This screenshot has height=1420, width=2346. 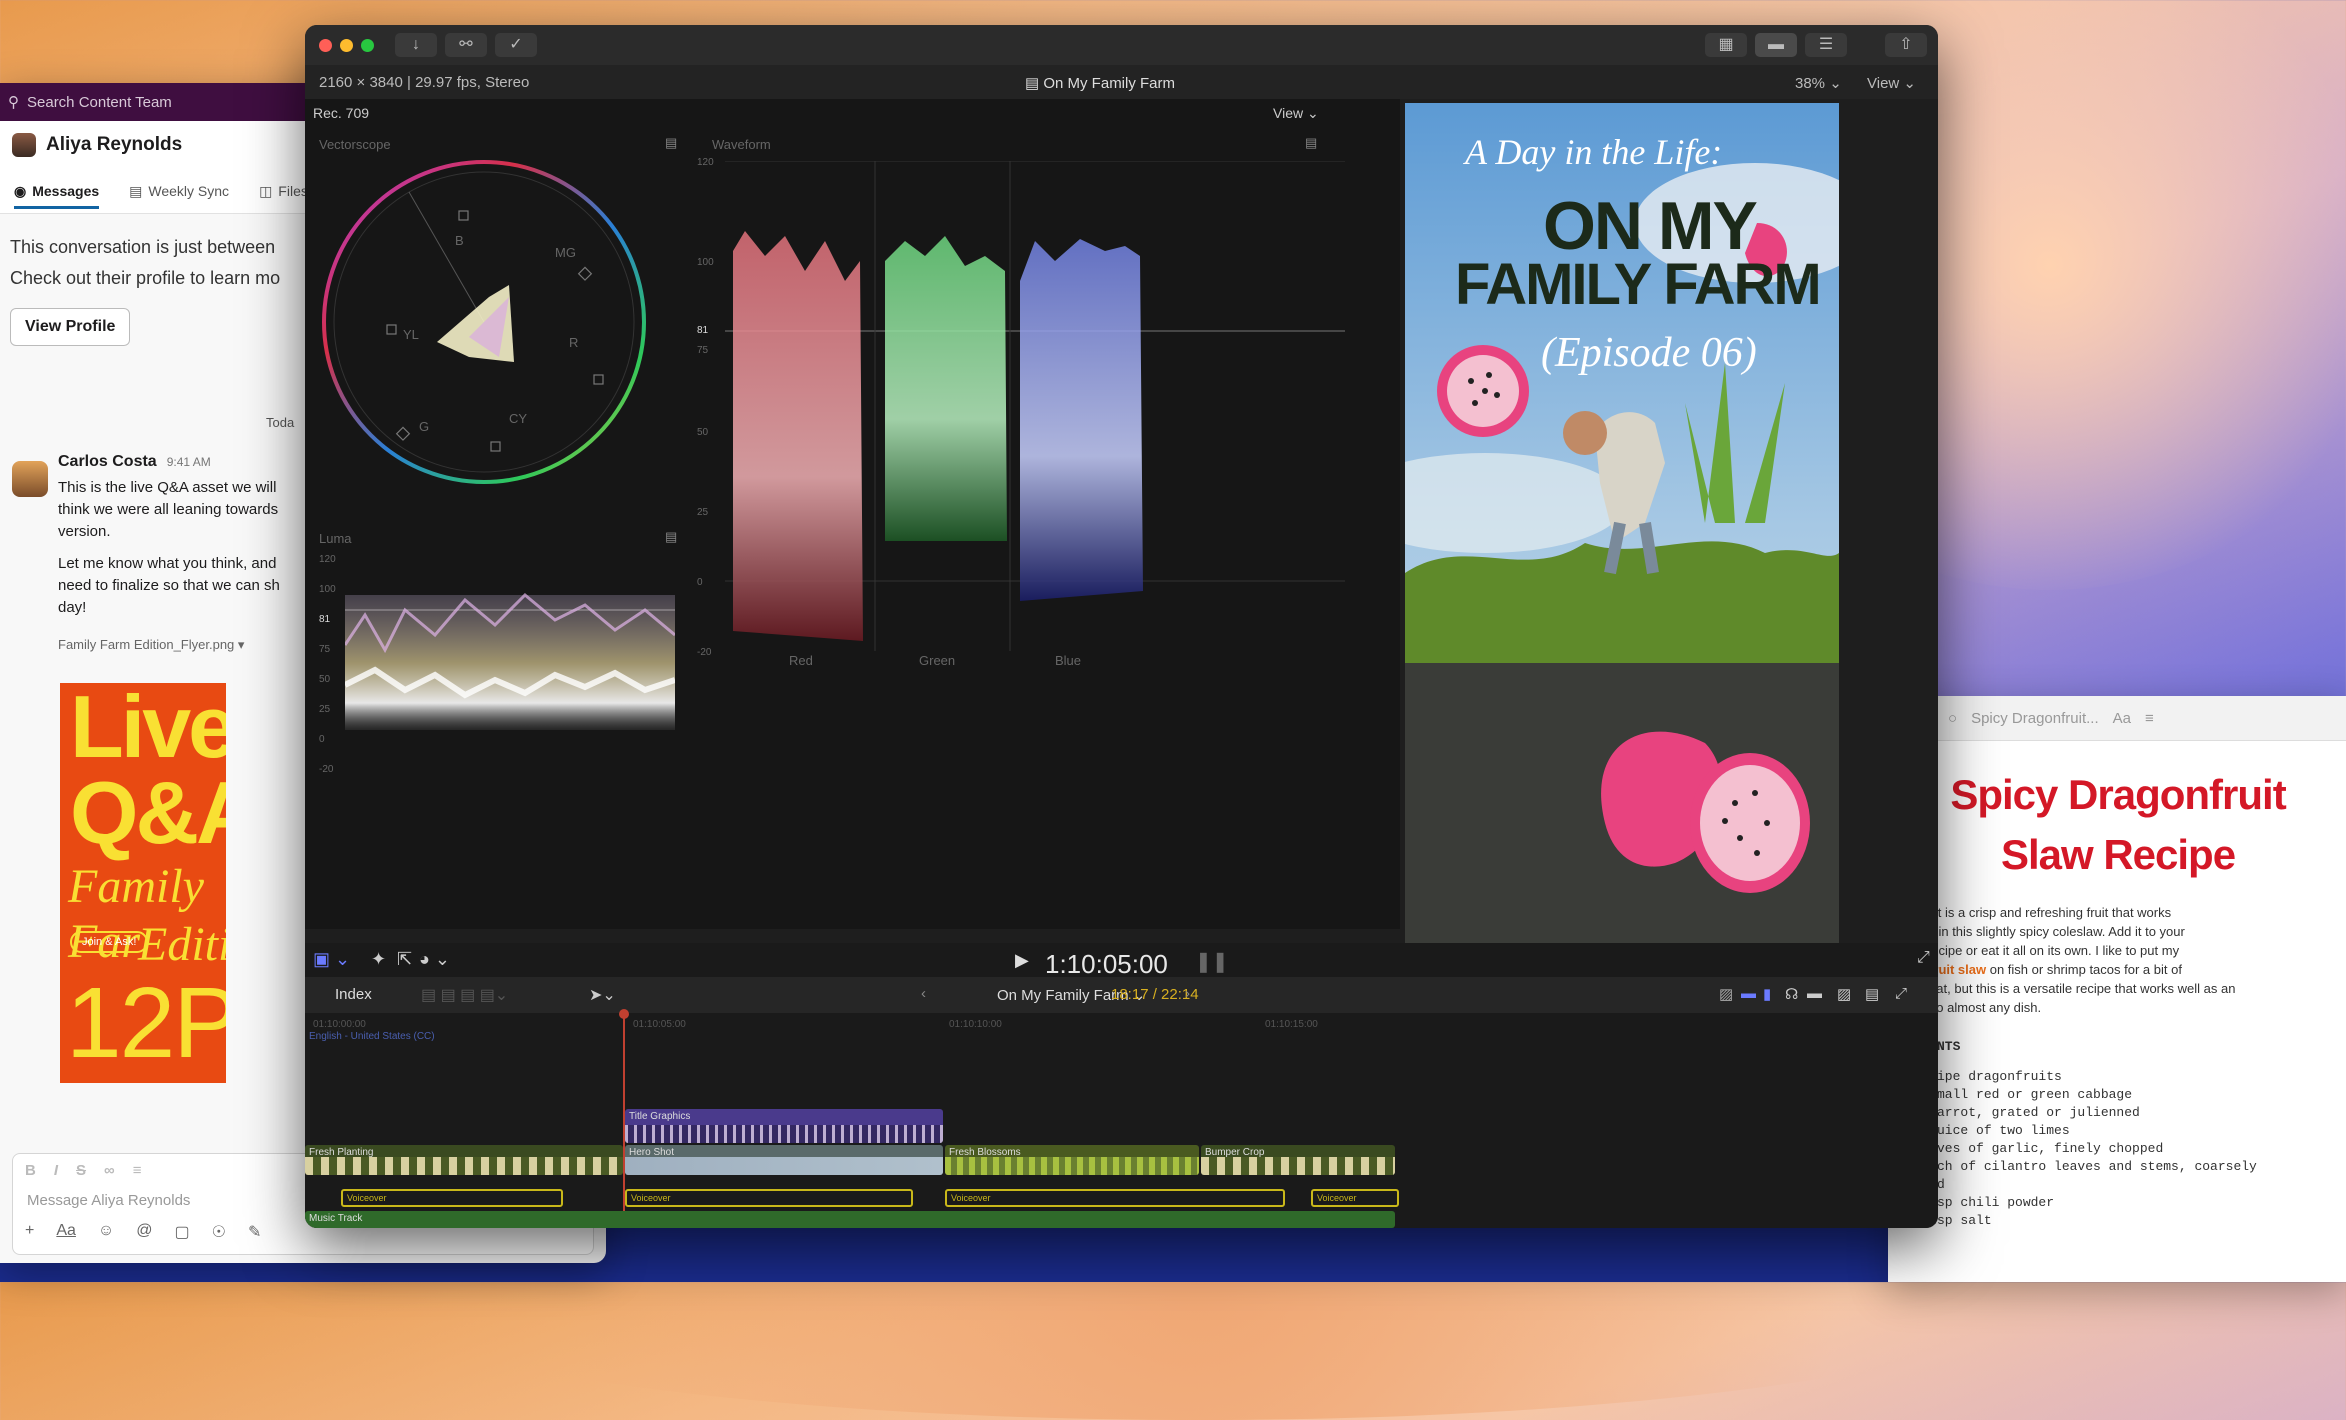 What do you see at coordinates (325, 45) in the screenshot?
I see `close-button` at bounding box center [325, 45].